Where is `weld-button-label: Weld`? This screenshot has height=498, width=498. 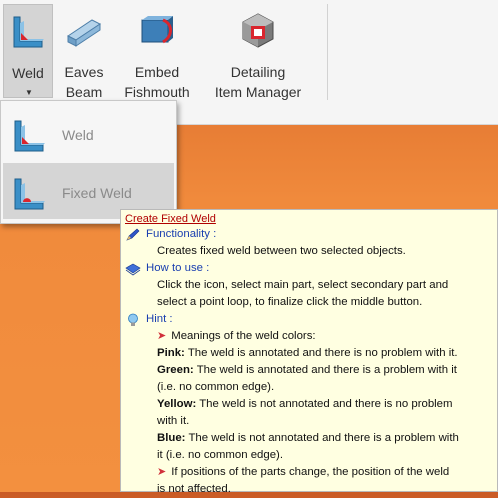
weld-button-label: Weld is located at coordinates (28, 73).